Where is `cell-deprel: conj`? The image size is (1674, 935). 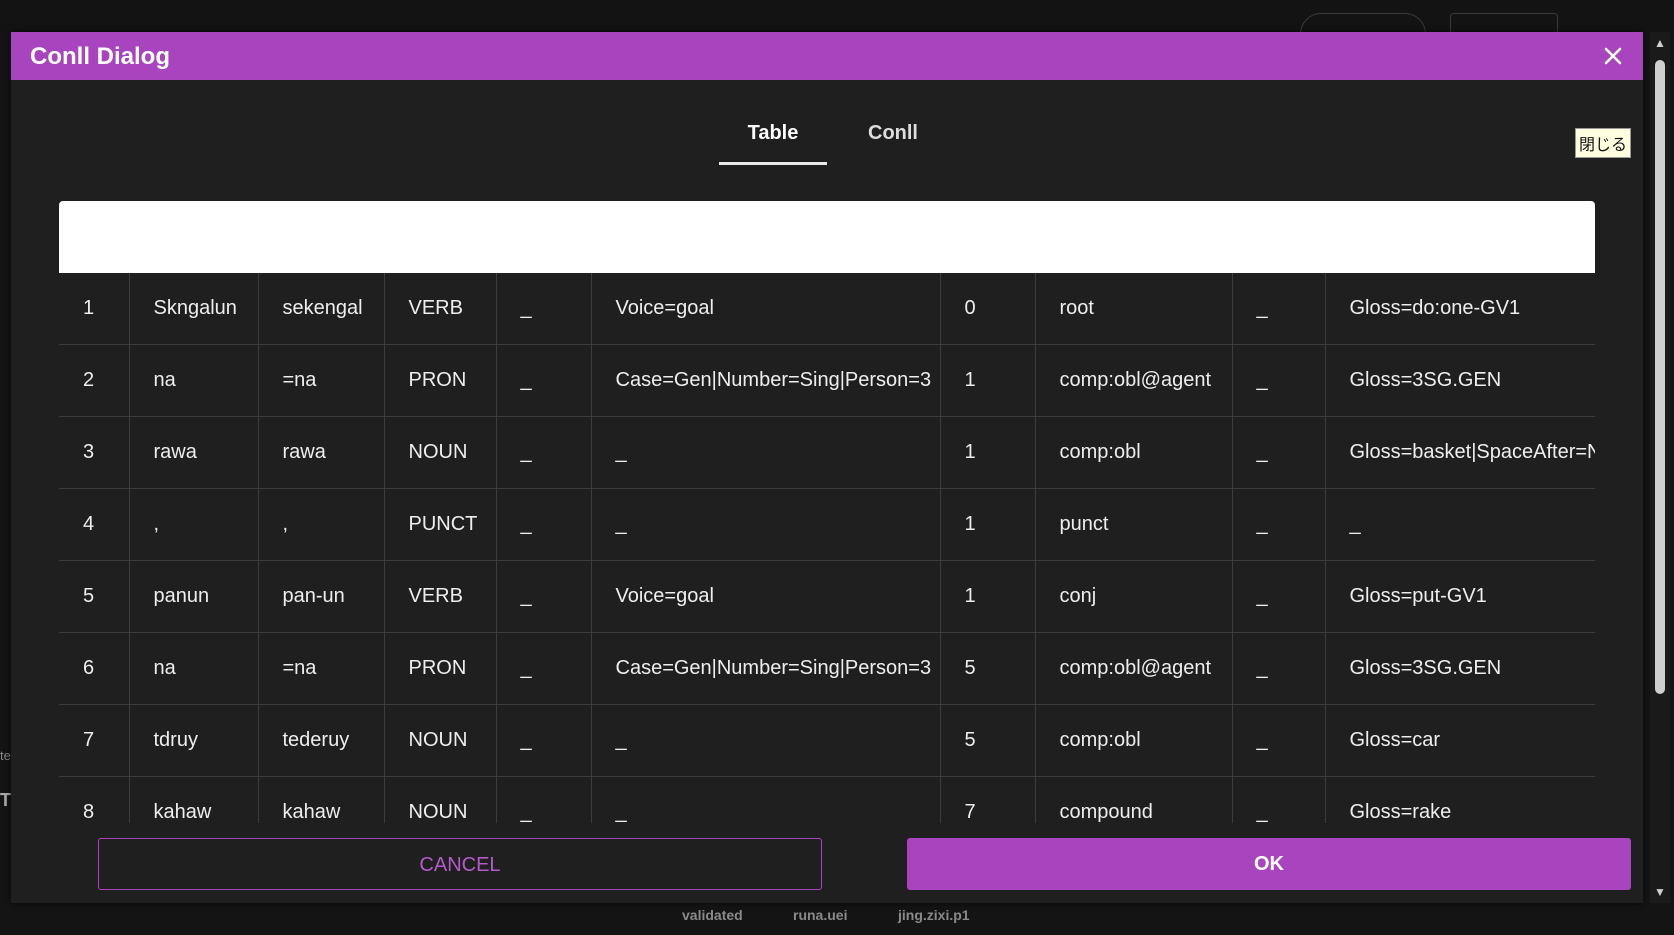 cell-deprel: conj is located at coordinates (1134, 596).